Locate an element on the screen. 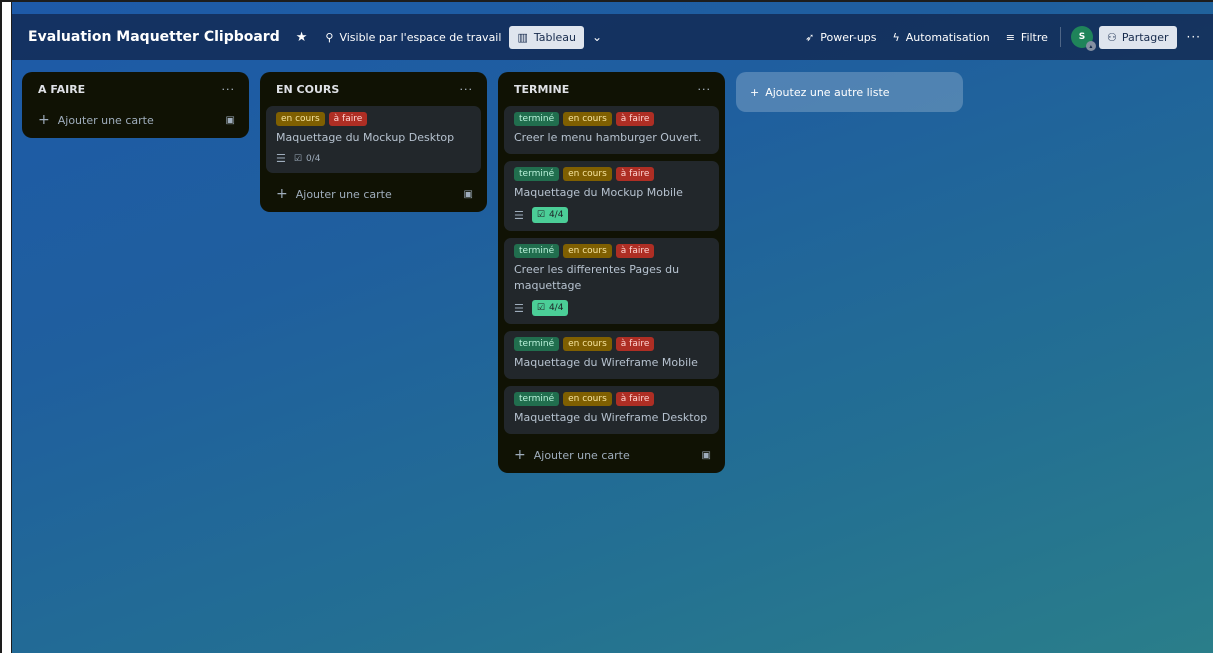 This screenshot has height=653, width=1213. board-title: Evaluation Maquetter Clipboard is located at coordinates (154, 37).